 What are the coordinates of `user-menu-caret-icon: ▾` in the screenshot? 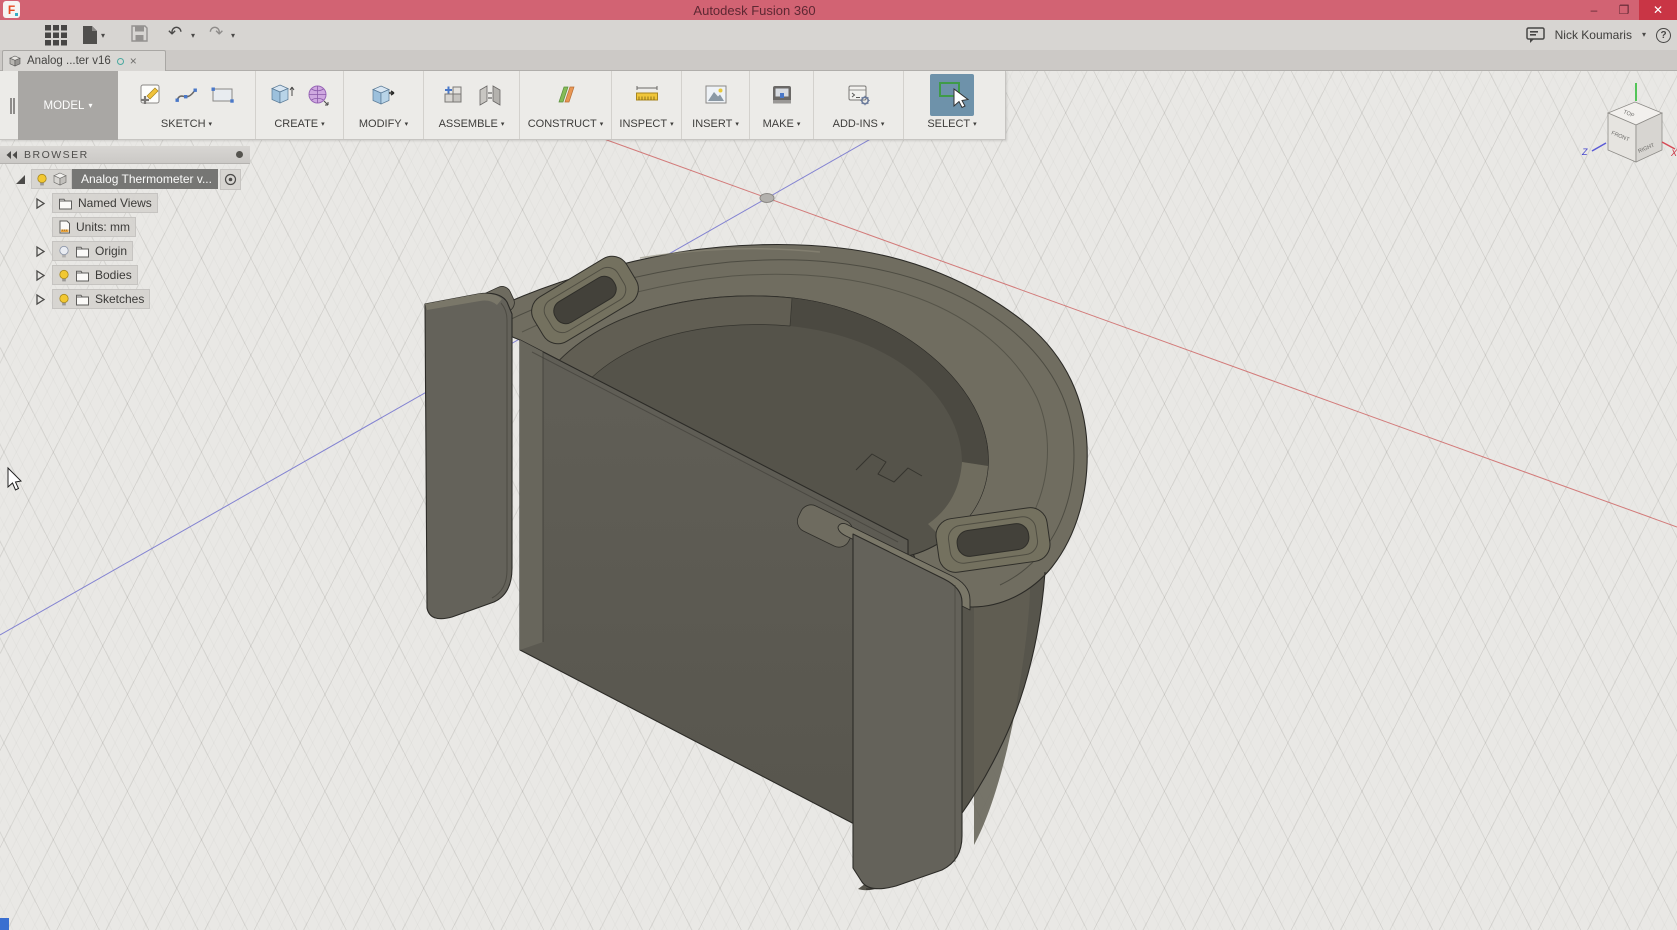 It's located at (1644, 35).